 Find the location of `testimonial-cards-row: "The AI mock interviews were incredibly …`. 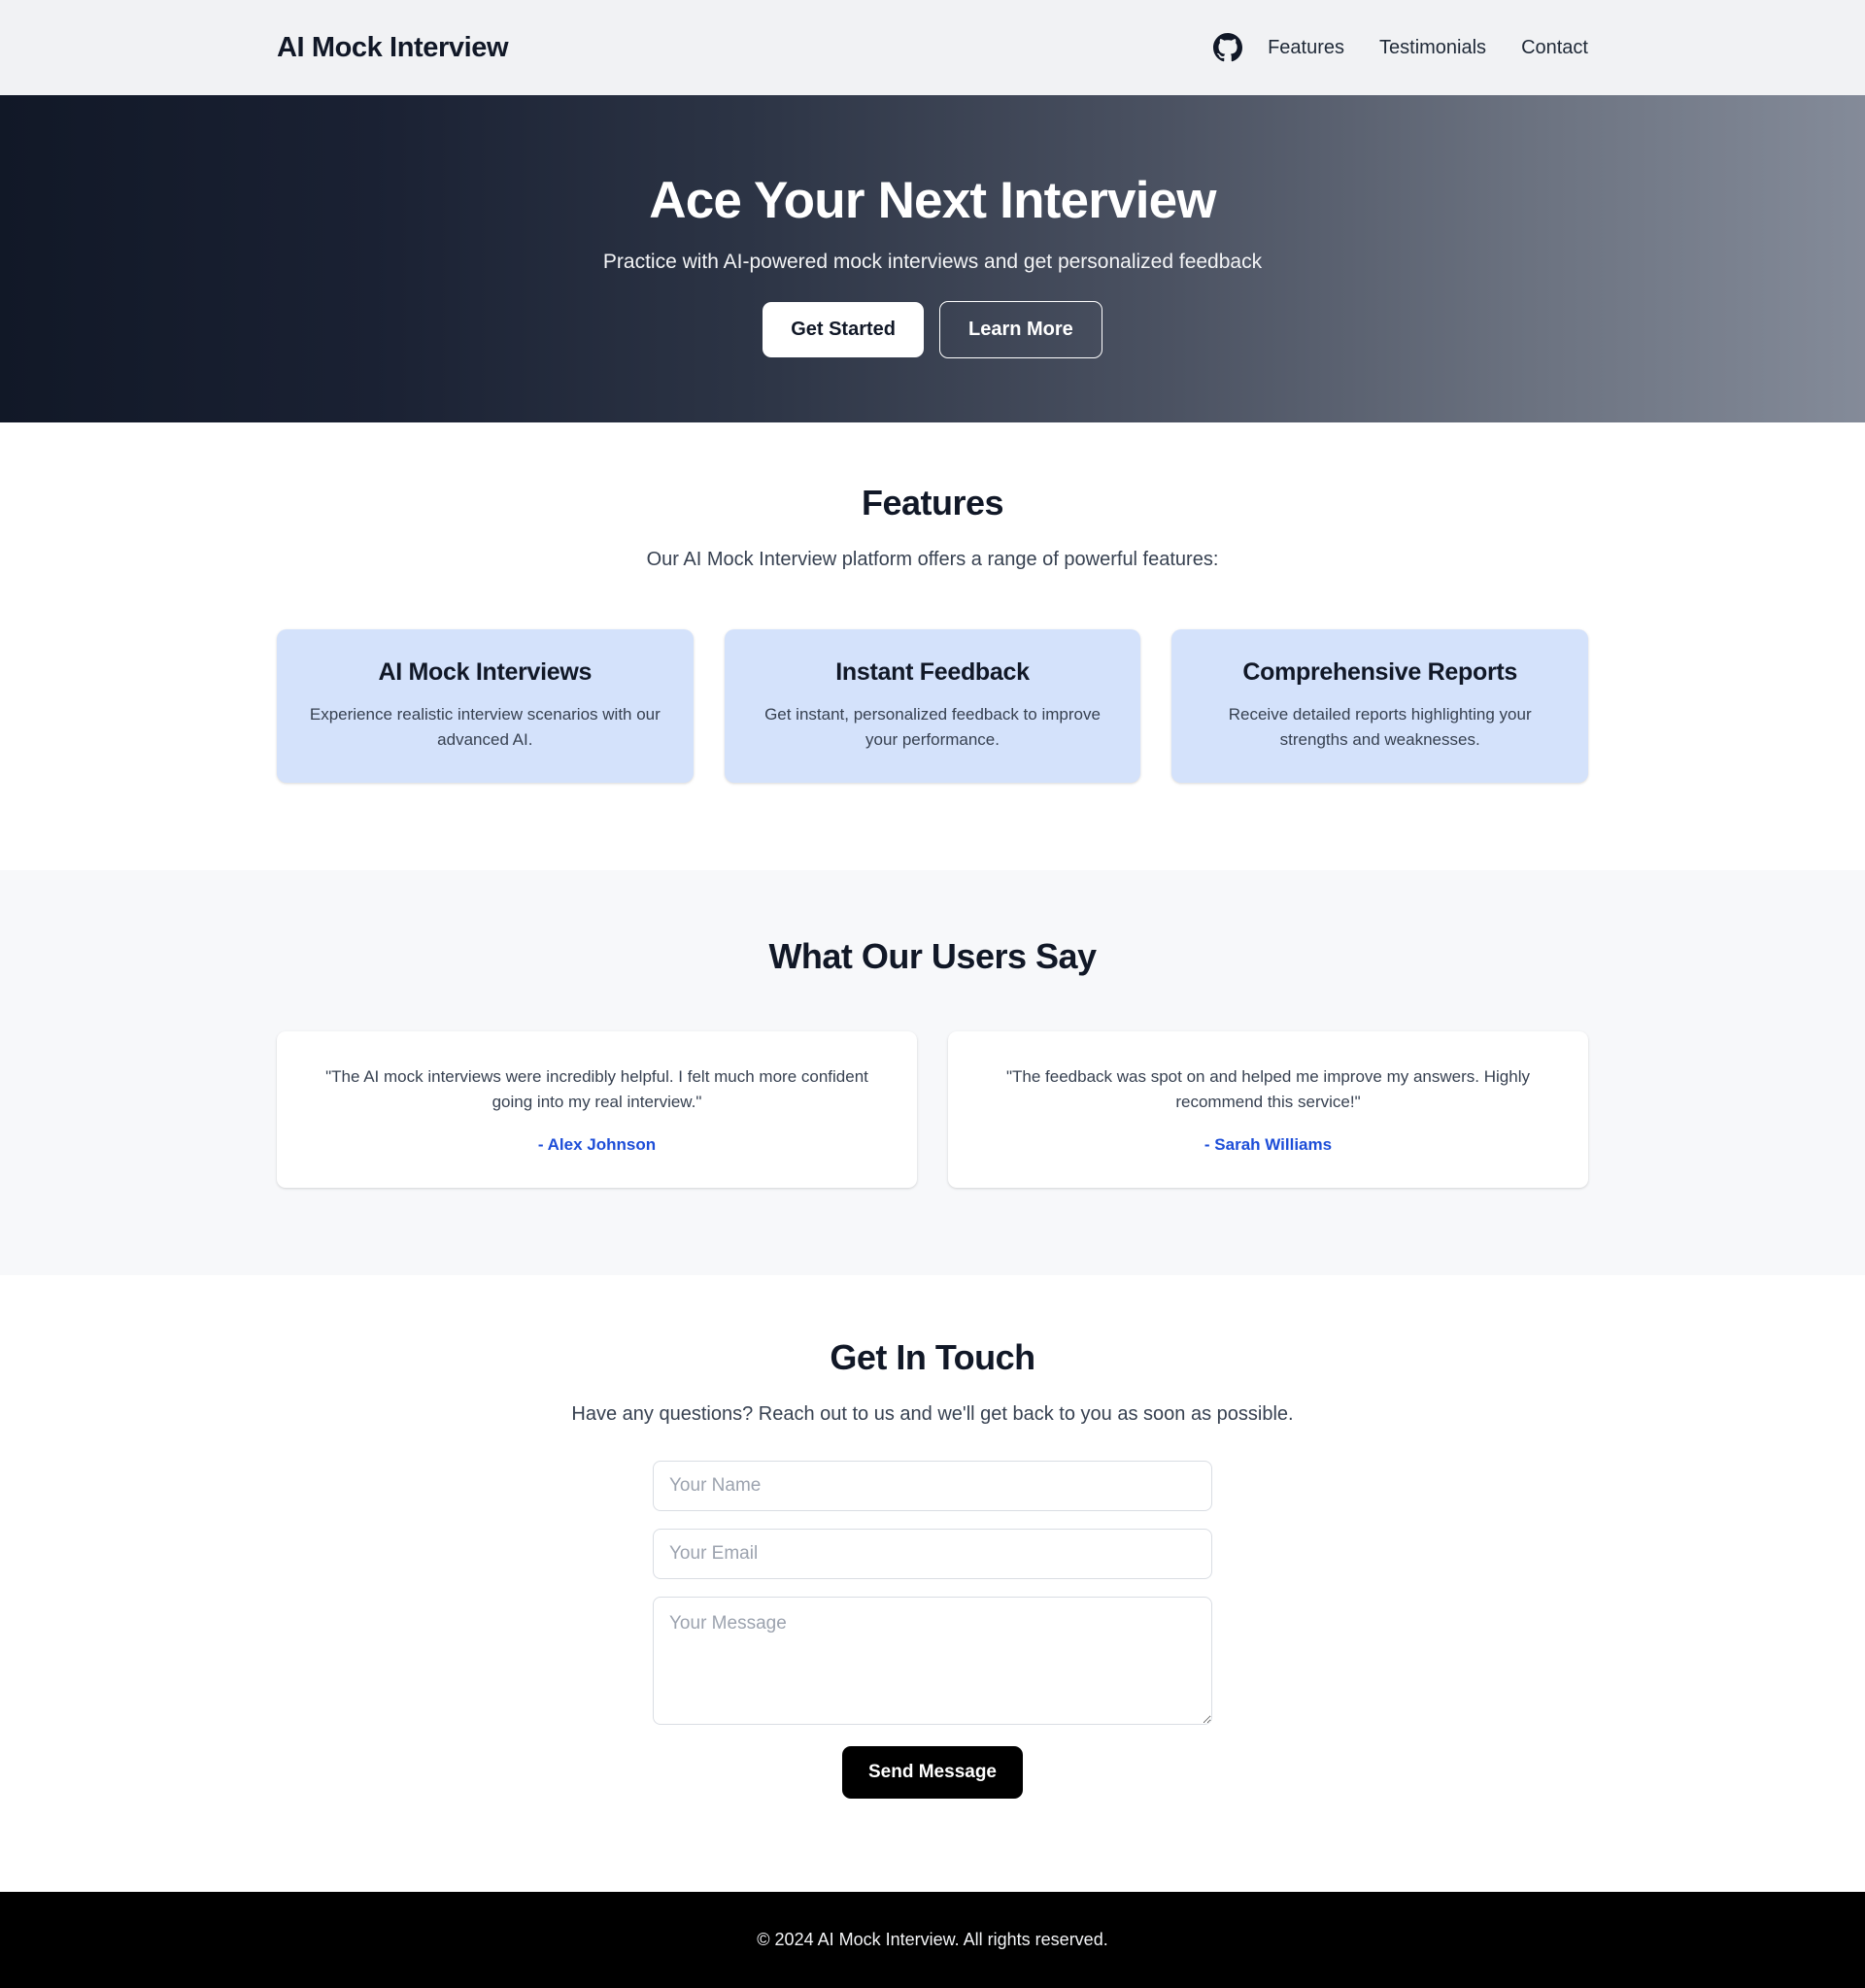

testimonial-cards-row: "The AI mock interviews were incredibly … is located at coordinates (932, 1109).